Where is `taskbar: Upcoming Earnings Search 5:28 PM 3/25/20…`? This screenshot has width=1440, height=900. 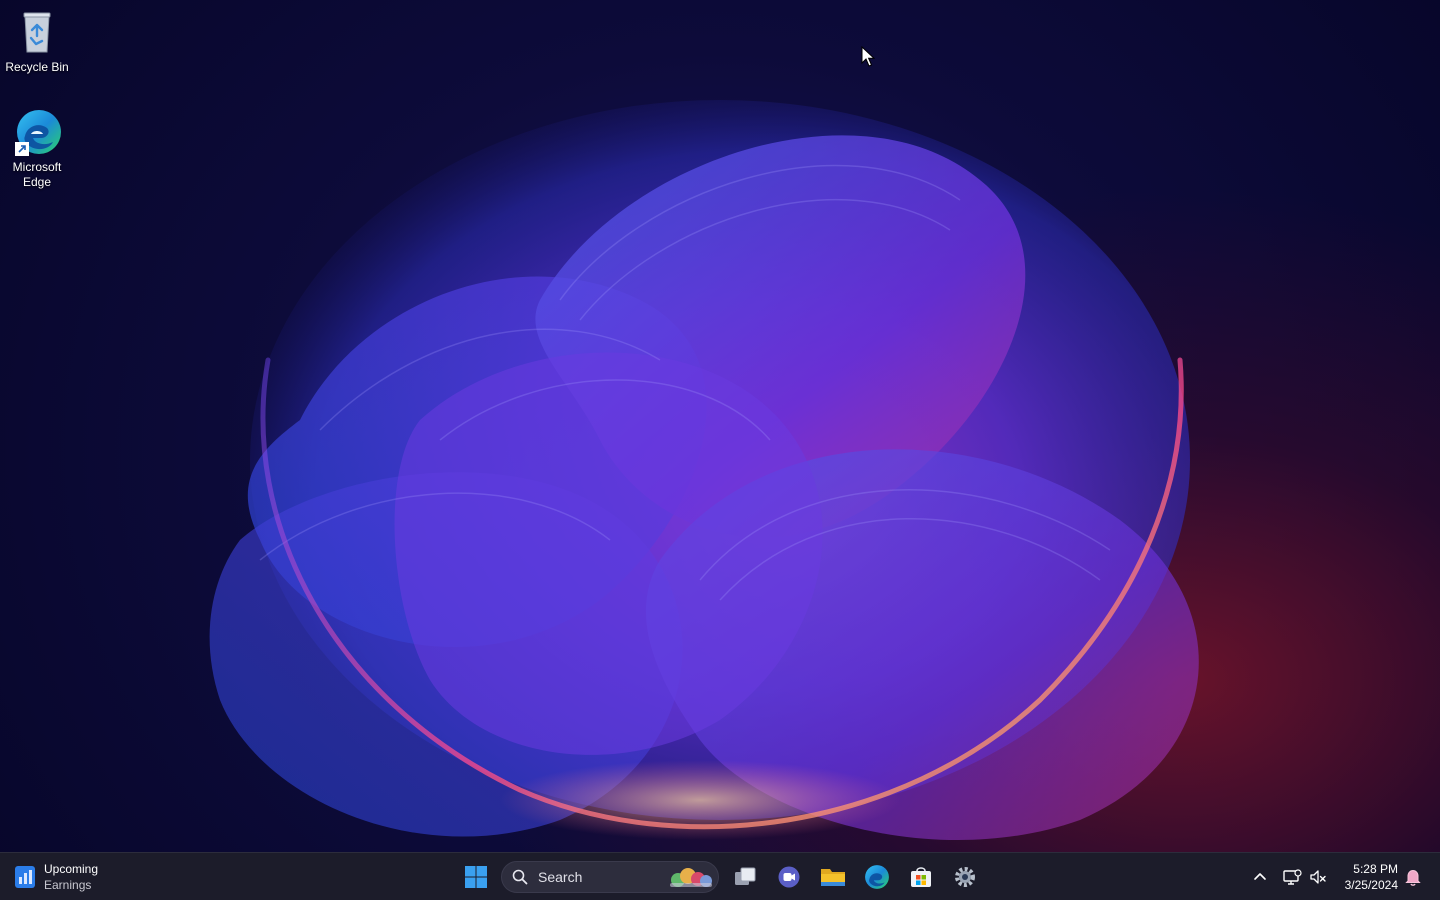
taskbar: Upcoming Earnings Search 5:28 PM 3/25/20… is located at coordinates (720, 876).